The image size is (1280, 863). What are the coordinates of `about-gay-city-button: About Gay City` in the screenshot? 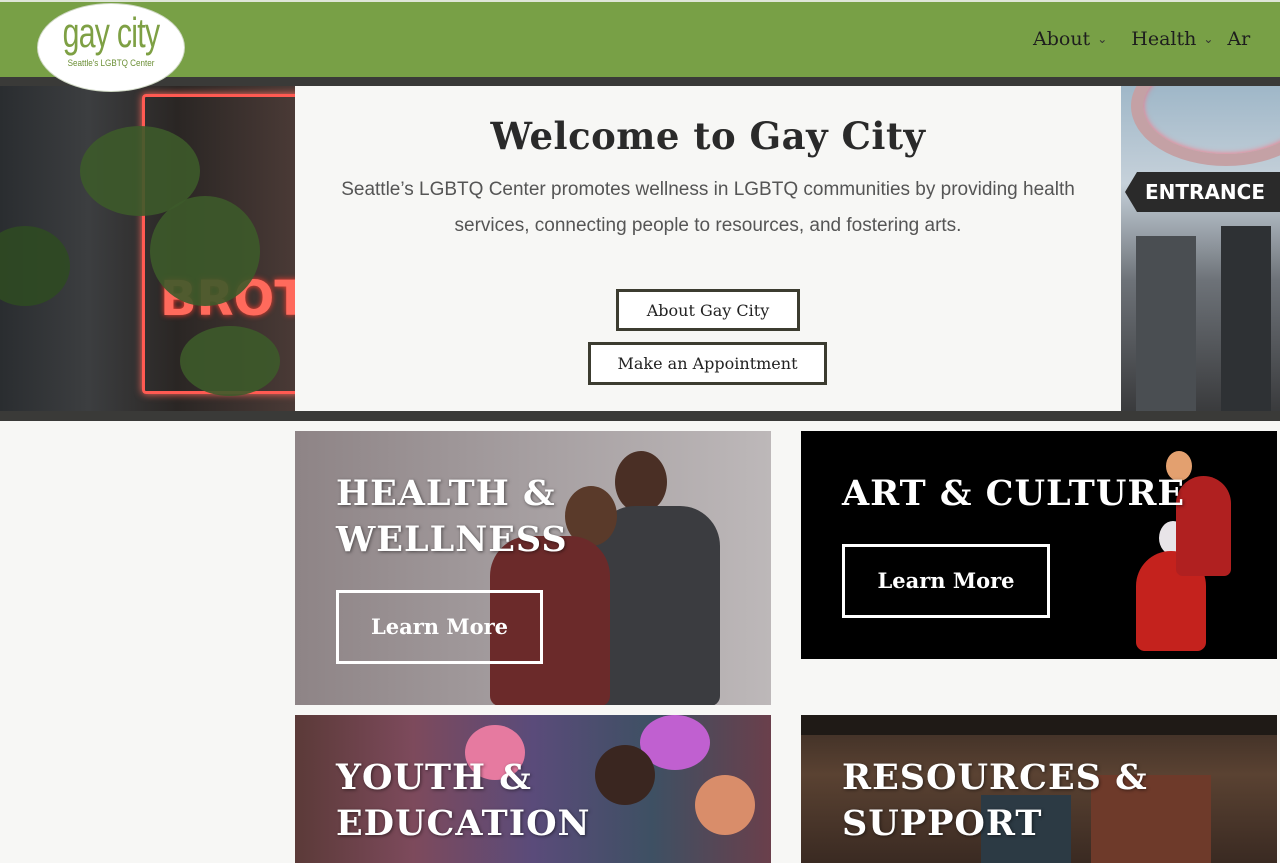 It's located at (708, 310).